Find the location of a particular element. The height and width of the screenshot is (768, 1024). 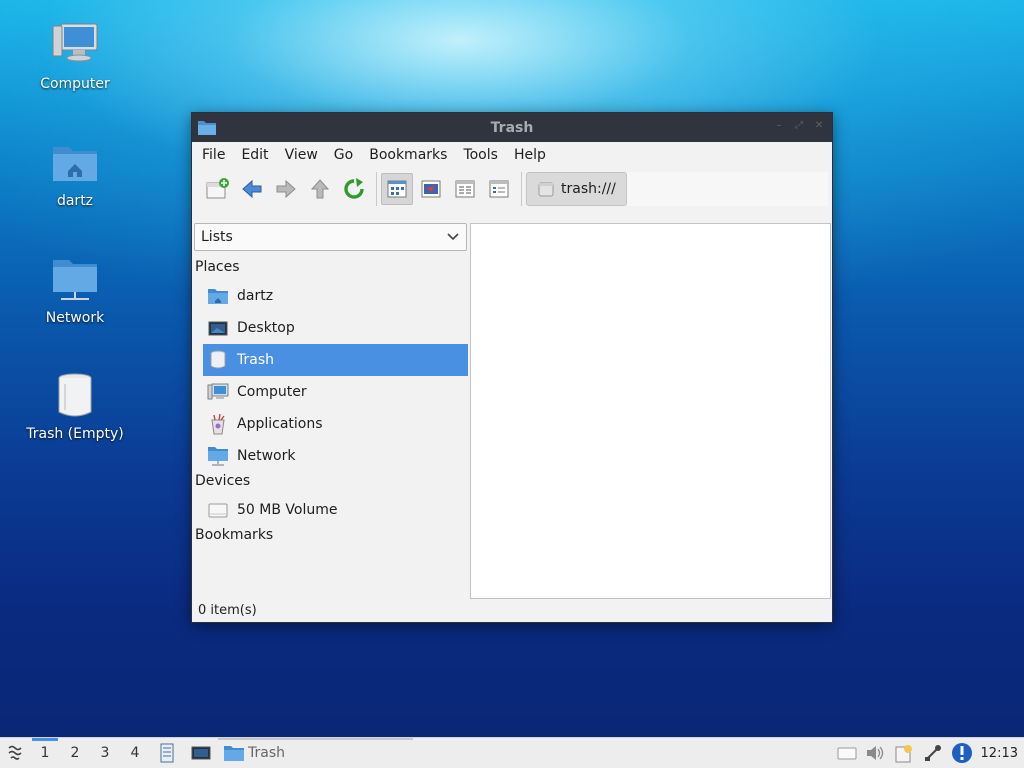

desktop-icon-label: Network is located at coordinates (75, 318).